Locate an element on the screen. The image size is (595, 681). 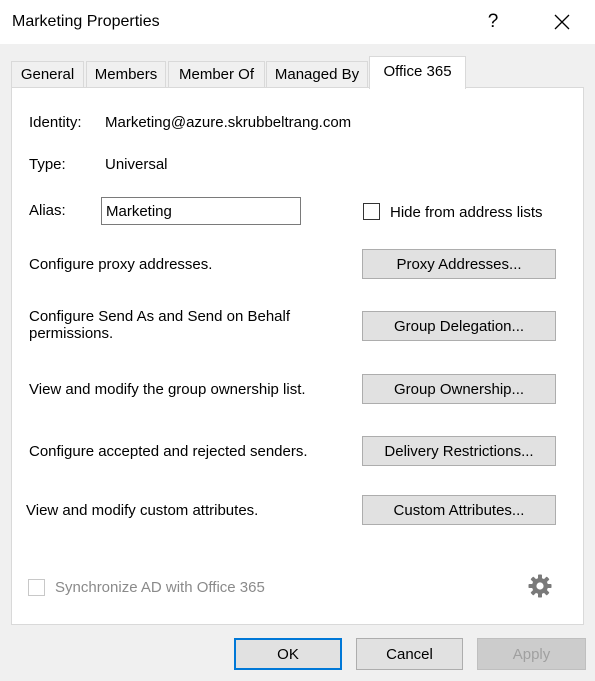
hide-from-address-lists-label: Hide from address lists is located at coordinates (466, 212).